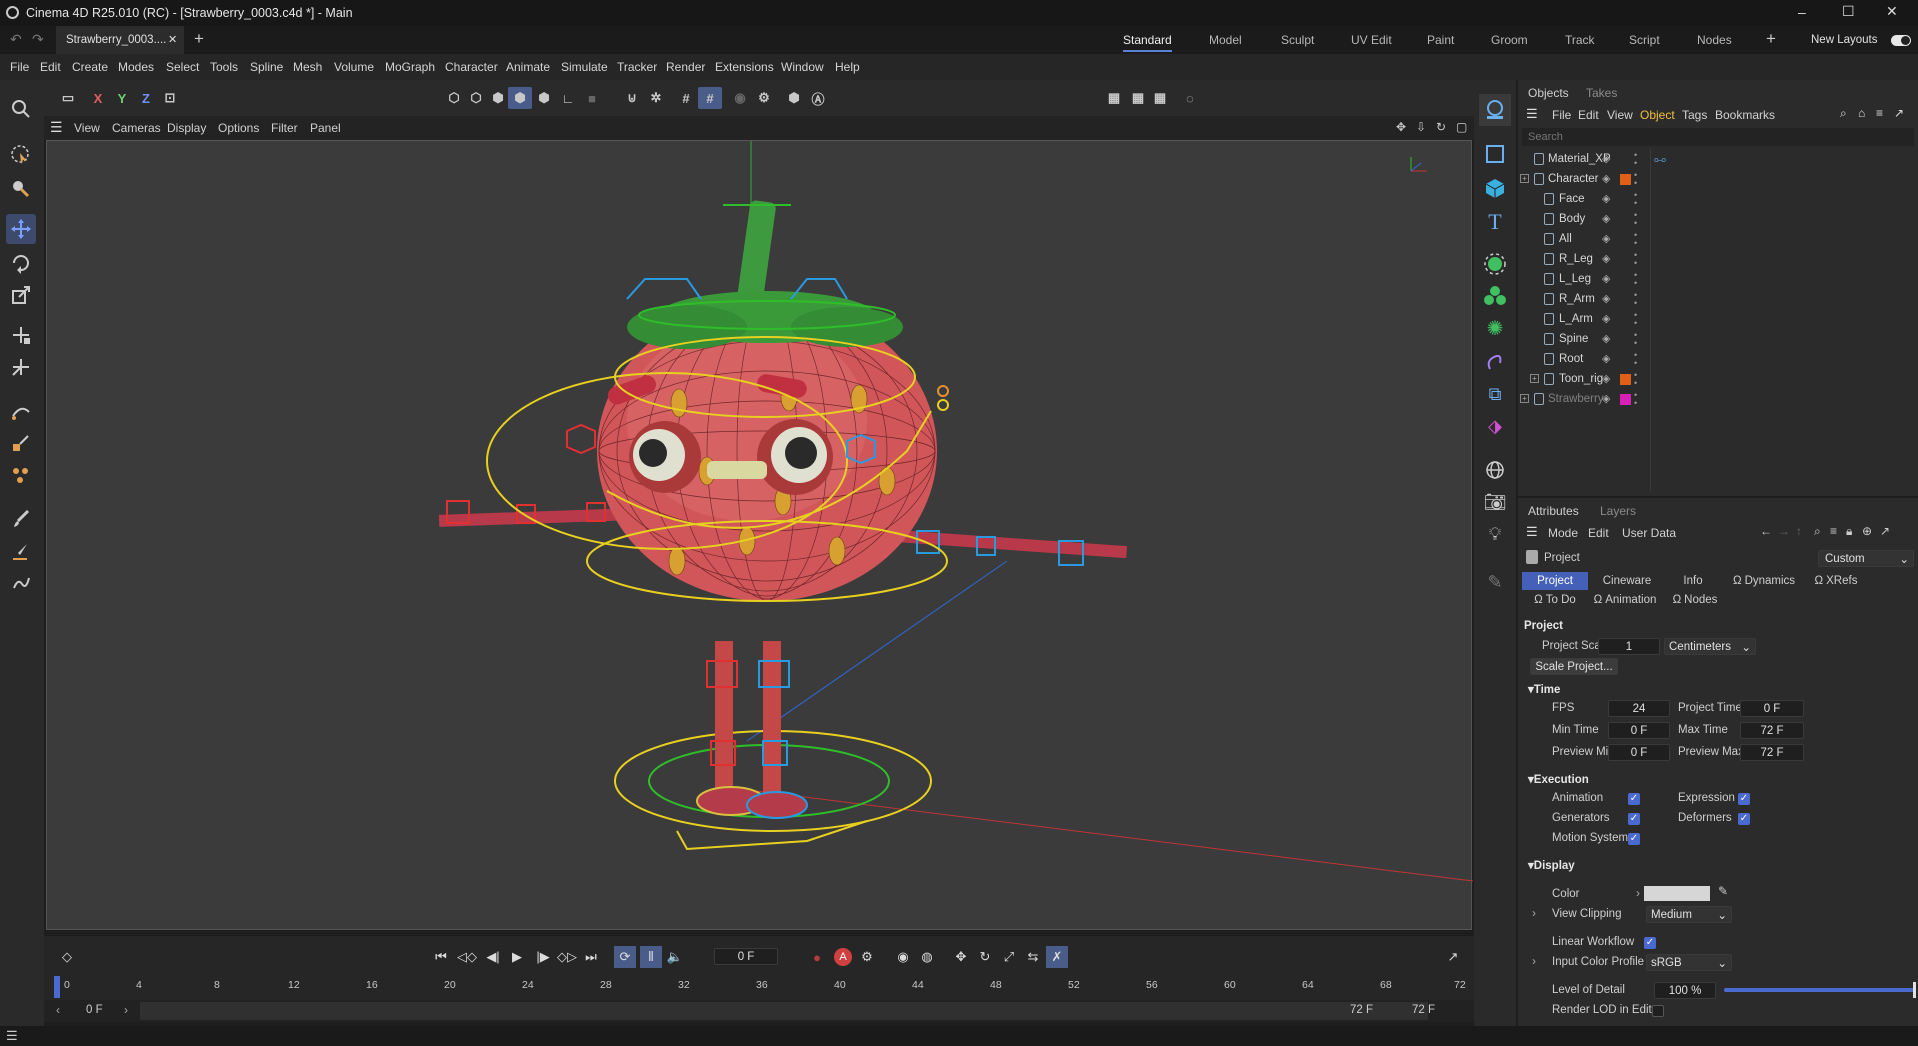 The height and width of the screenshot is (1046, 1918). What do you see at coordinates (19, 67) in the screenshot?
I see `menu-file: File` at bounding box center [19, 67].